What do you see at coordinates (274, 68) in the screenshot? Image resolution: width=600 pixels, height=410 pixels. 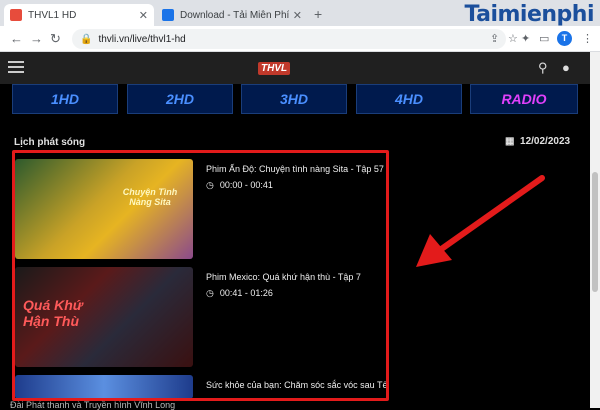 I see `thvl-logo: THVL` at bounding box center [274, 68].